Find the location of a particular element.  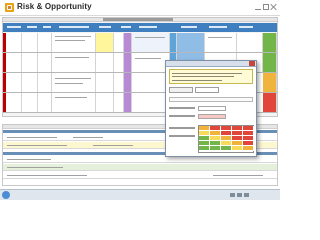

risk-heat-map is located at coordinates (226, 139).